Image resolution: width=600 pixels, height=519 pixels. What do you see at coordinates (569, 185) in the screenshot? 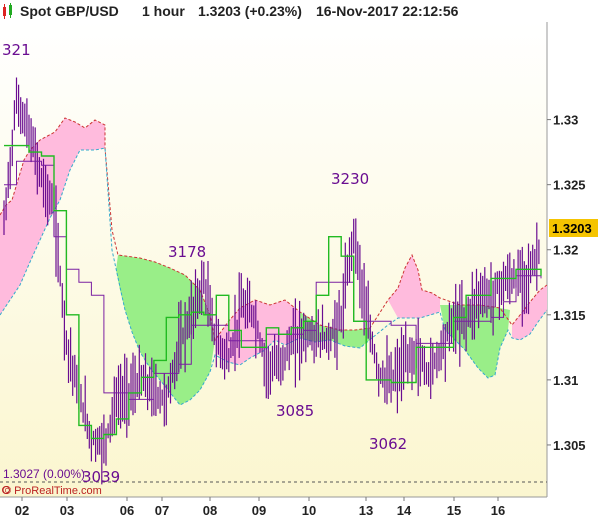
I see `y-tick-label: 1.325` at bounding box center [569, 185].